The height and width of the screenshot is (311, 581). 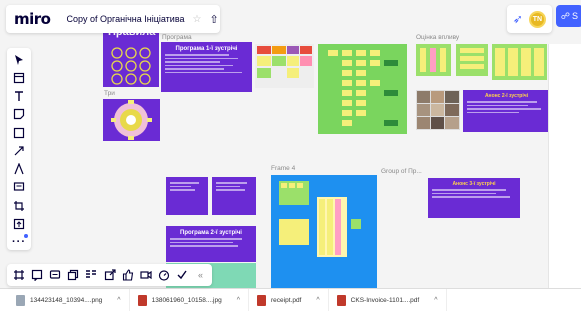 What do you see at coordinates (506, 111) in the screenshot?
I see `announce-2-card: Анонс 2-ї зустрічі` at bounding box center [506, 111].